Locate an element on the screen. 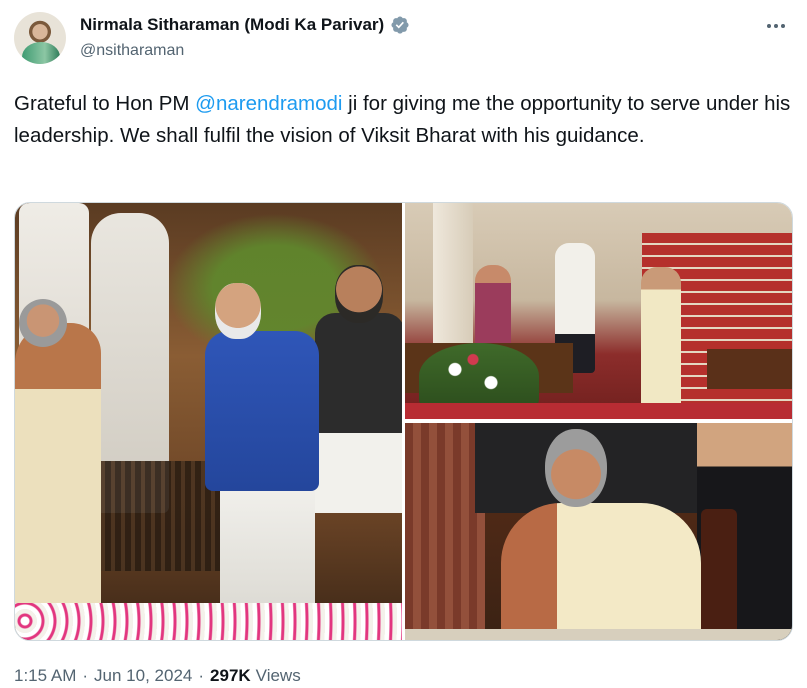 This screenshot has height=688, width=807. views-label: Views is located at coordinates (278, 675).